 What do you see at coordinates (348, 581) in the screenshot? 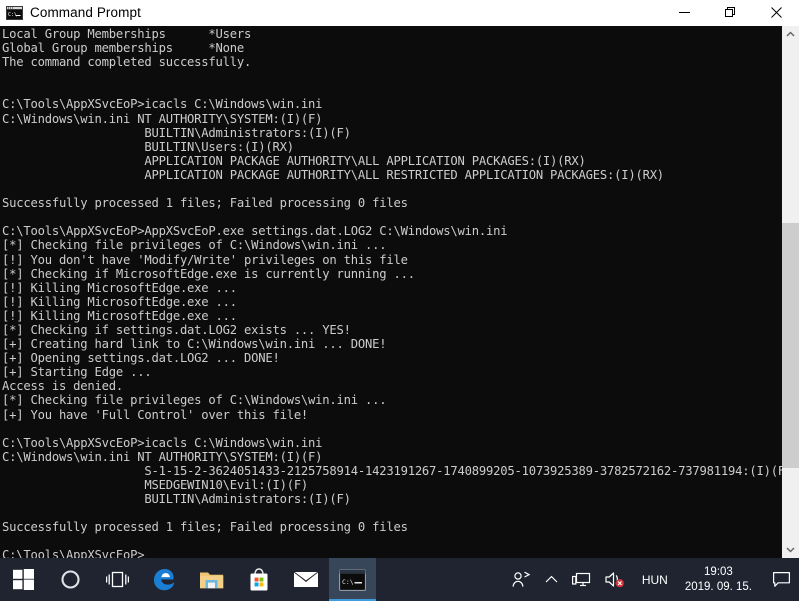
I see `svg-text: C:\` at bounding box center [348, 581].